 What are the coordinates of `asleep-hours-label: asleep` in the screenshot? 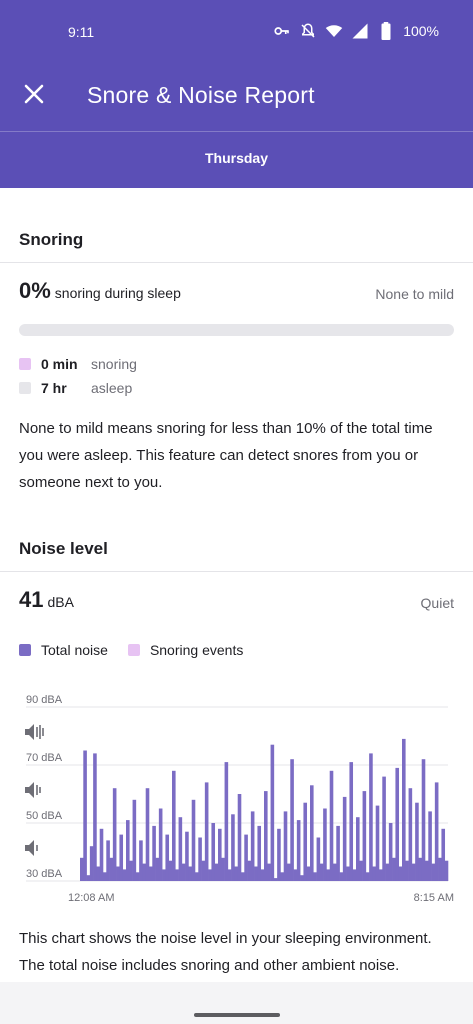 It's located at (112, 388).